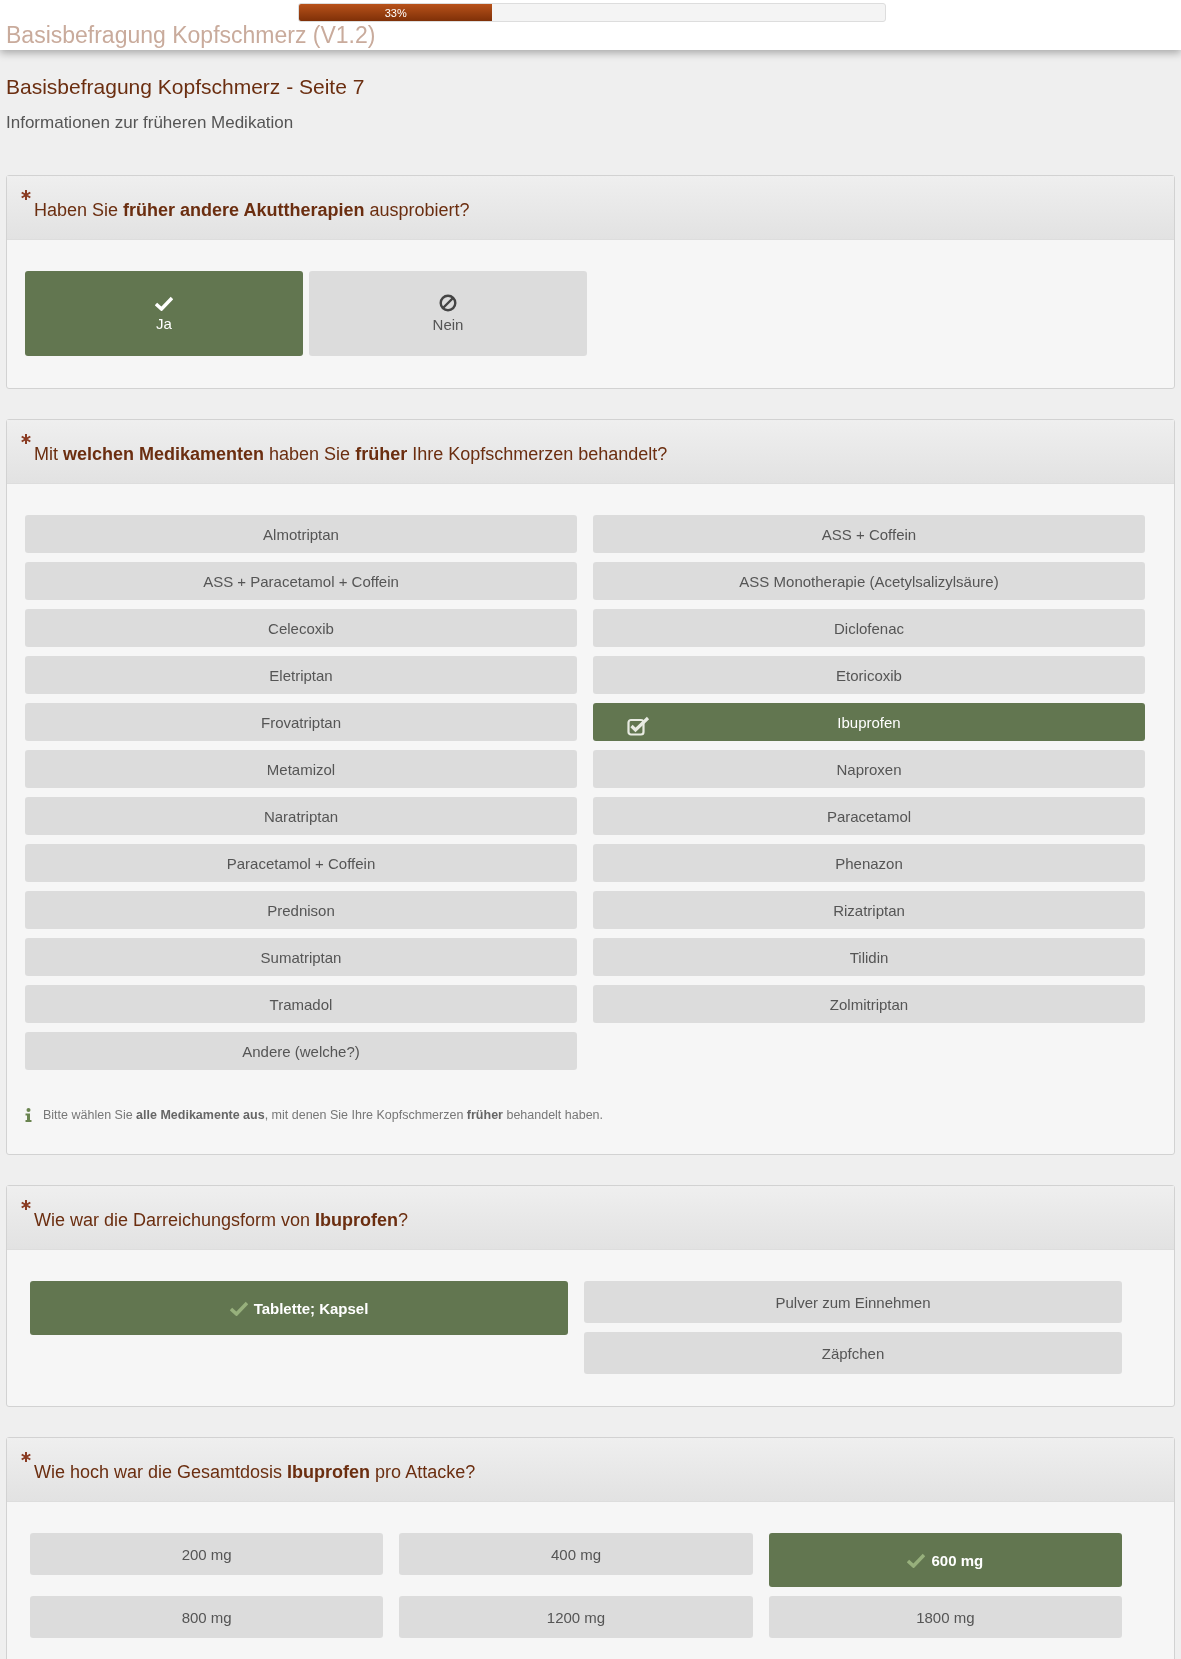 The height and width of the screenshot is (1659, 1181). What do you see at coordinates (301, 675) in the screenshot?
I see `option-button: Eletriptan` at bounding box center [301, 675].